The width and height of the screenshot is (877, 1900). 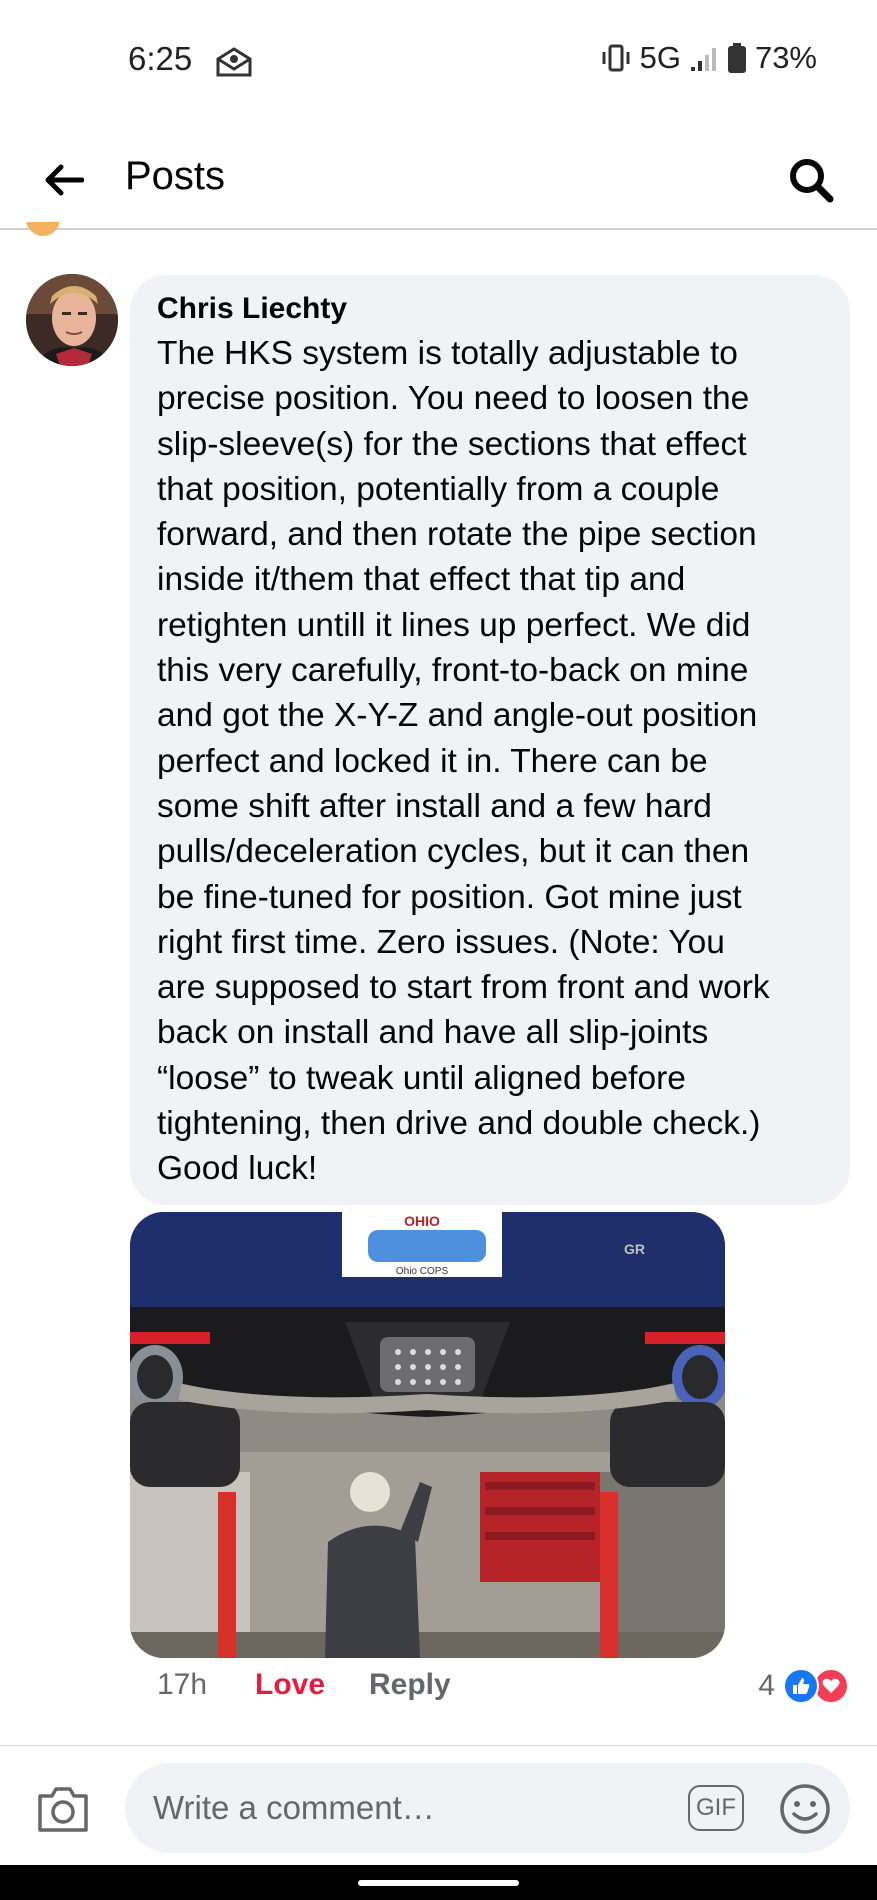 I want to click on reactions-summary: 4, so click(x=803, y=1686).